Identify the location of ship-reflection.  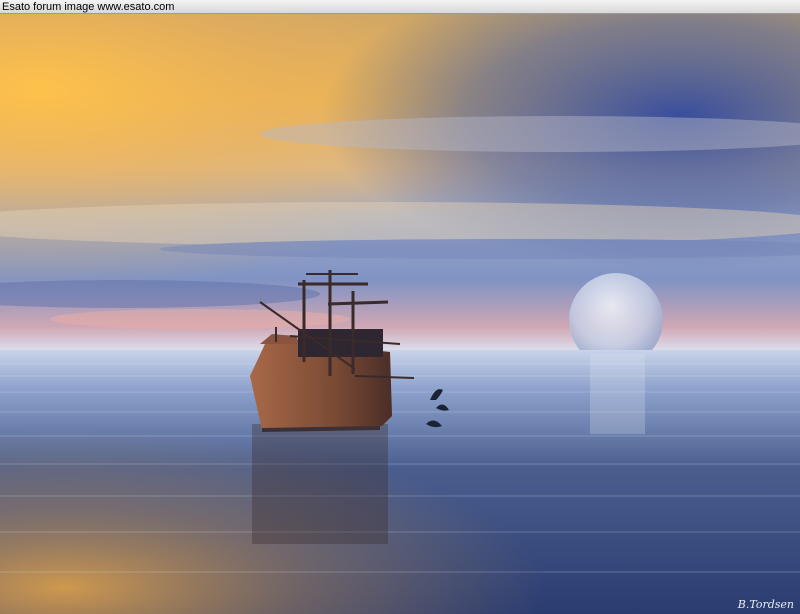
(320, 484).